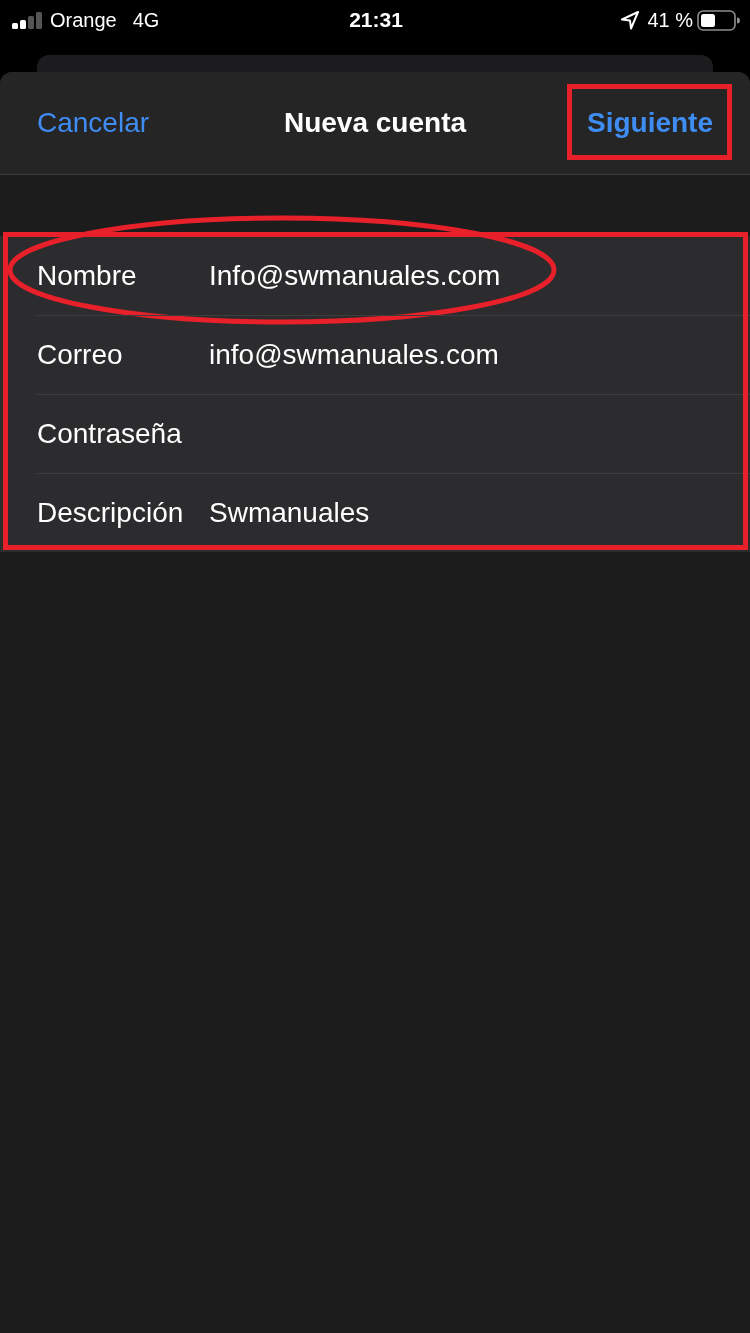 This screenshot has width=750, height=1333. I want to click on text-field: Swmanuales, so click(469, 513).